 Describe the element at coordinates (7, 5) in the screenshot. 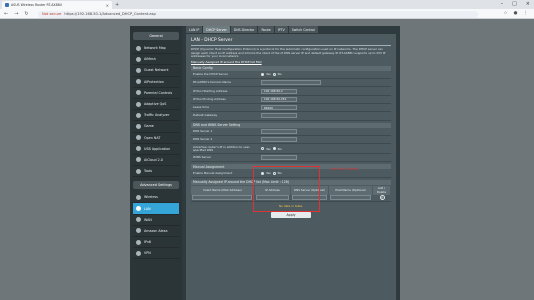

I see `favicon-icon` at that location.